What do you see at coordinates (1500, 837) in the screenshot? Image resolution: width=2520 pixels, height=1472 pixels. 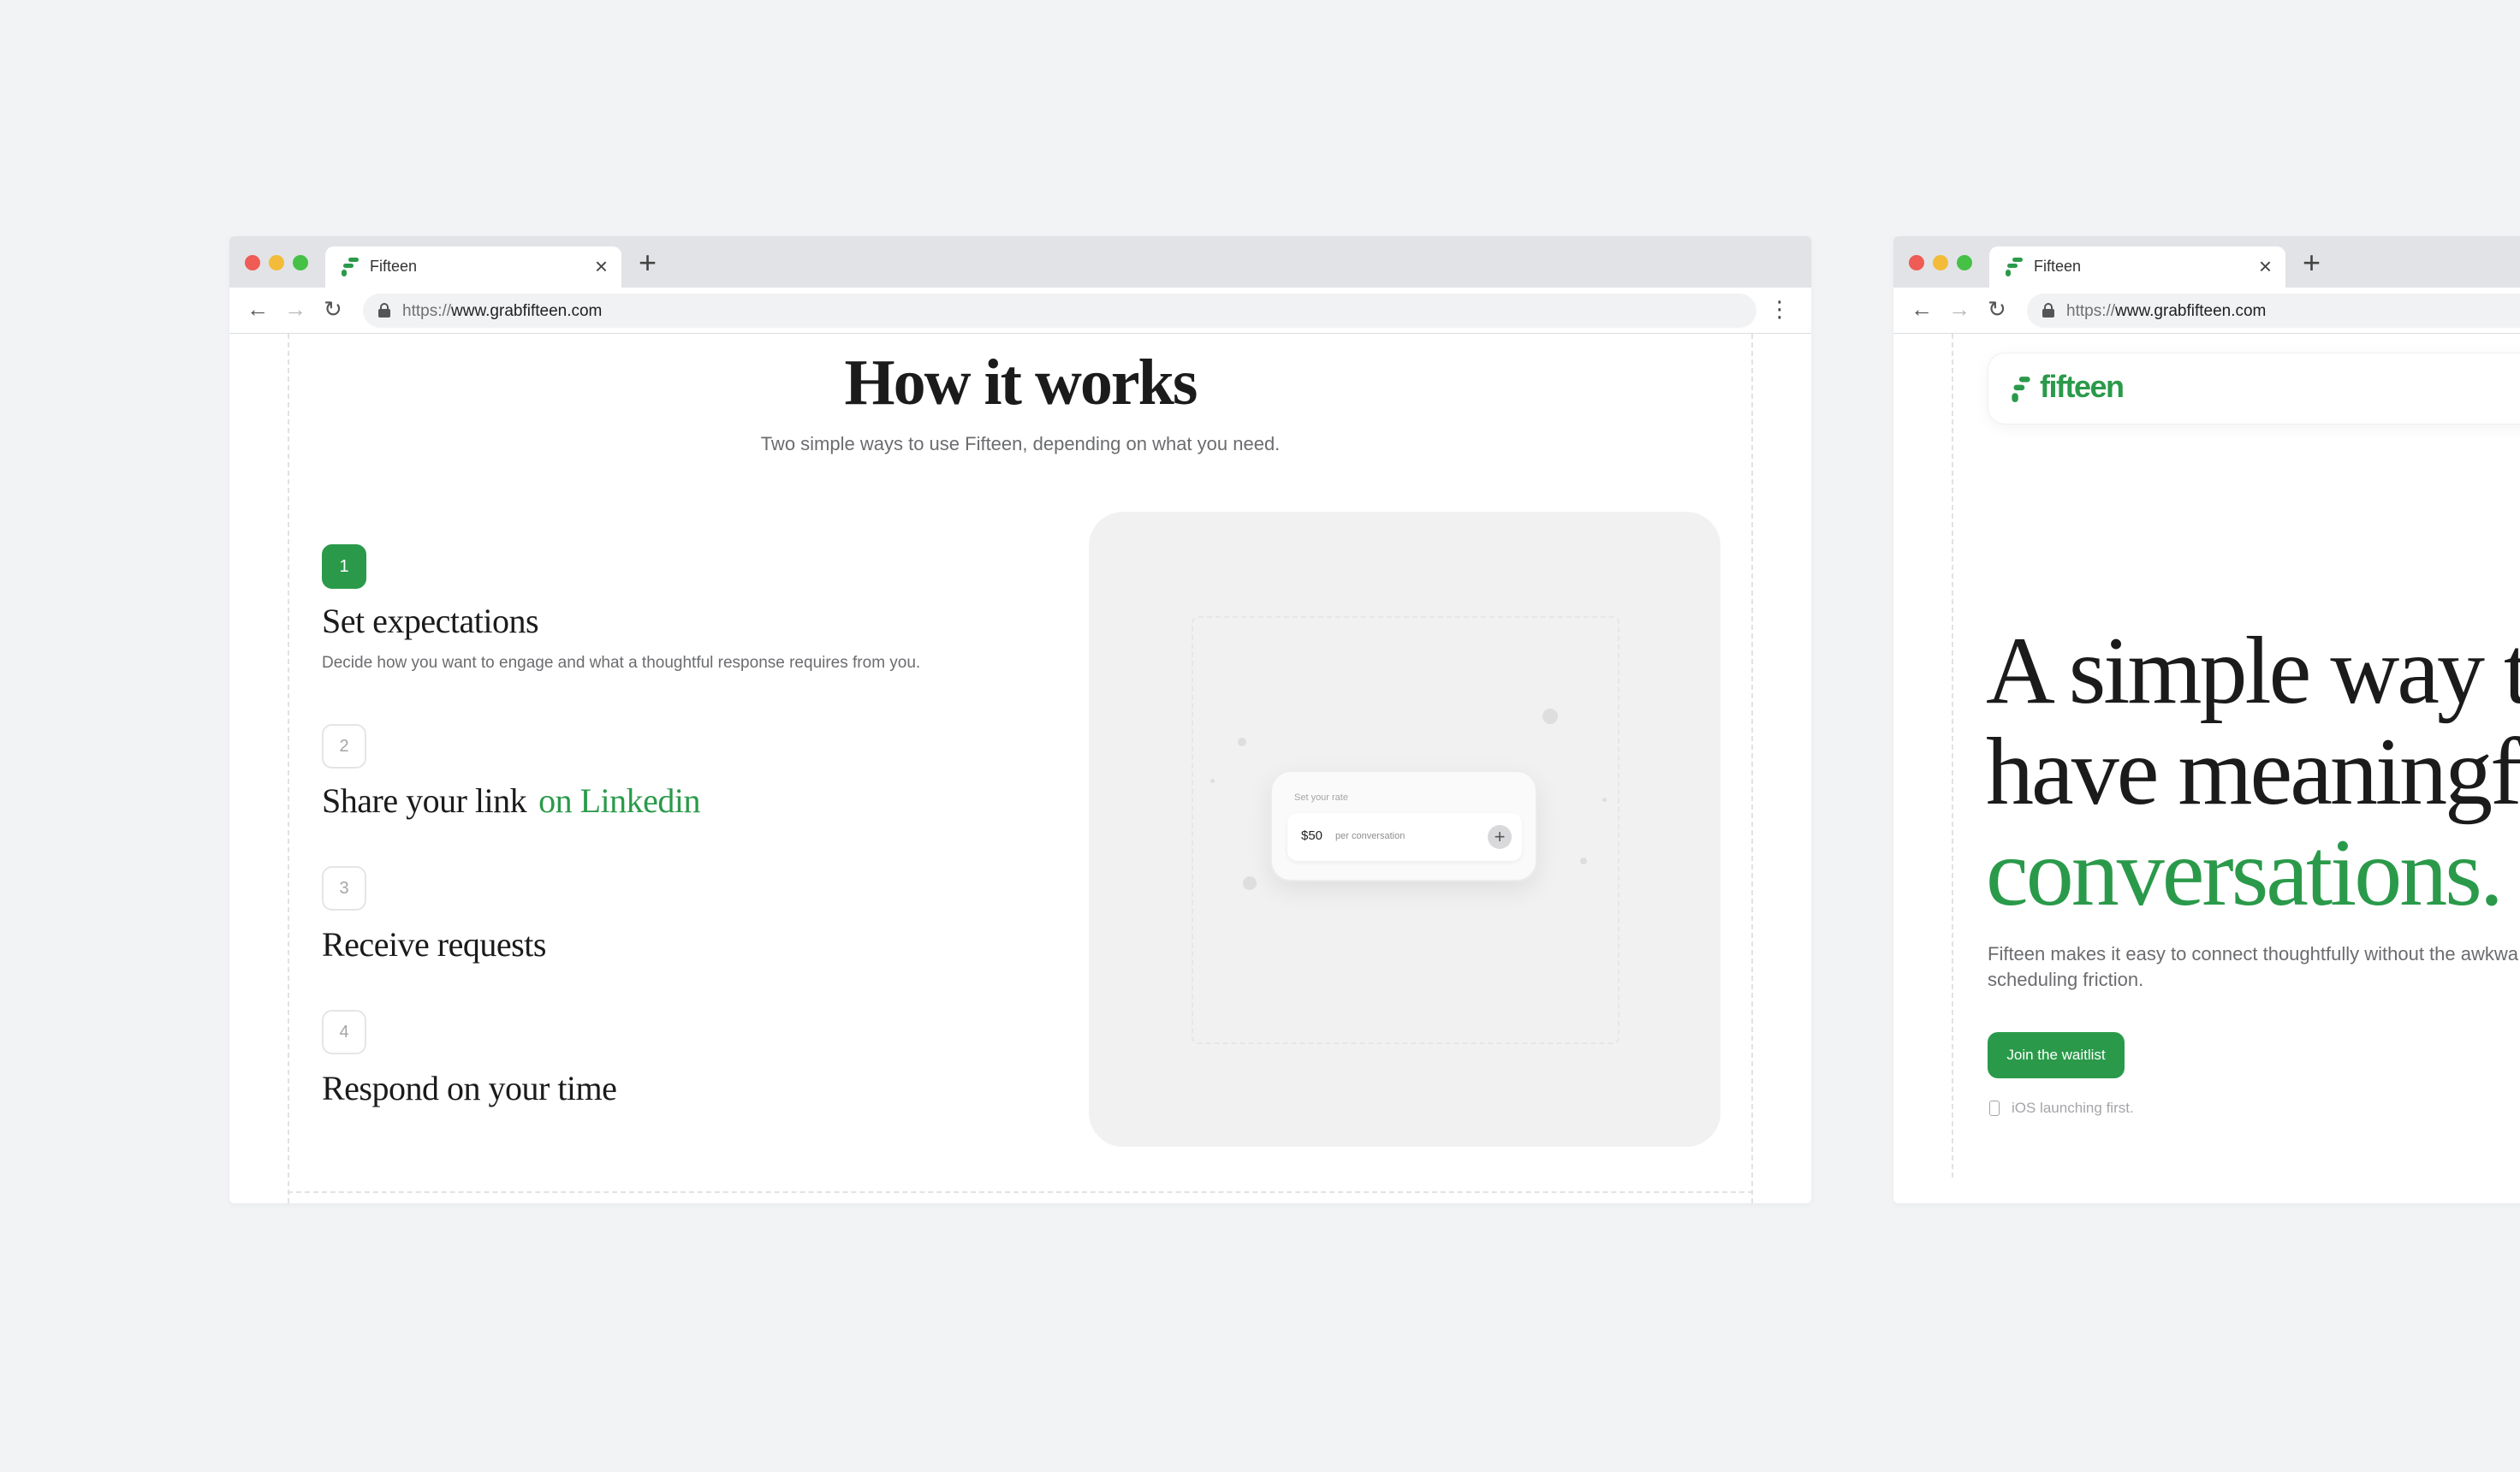 I see `plus-icon: +` at bounding box center [1500, 837].